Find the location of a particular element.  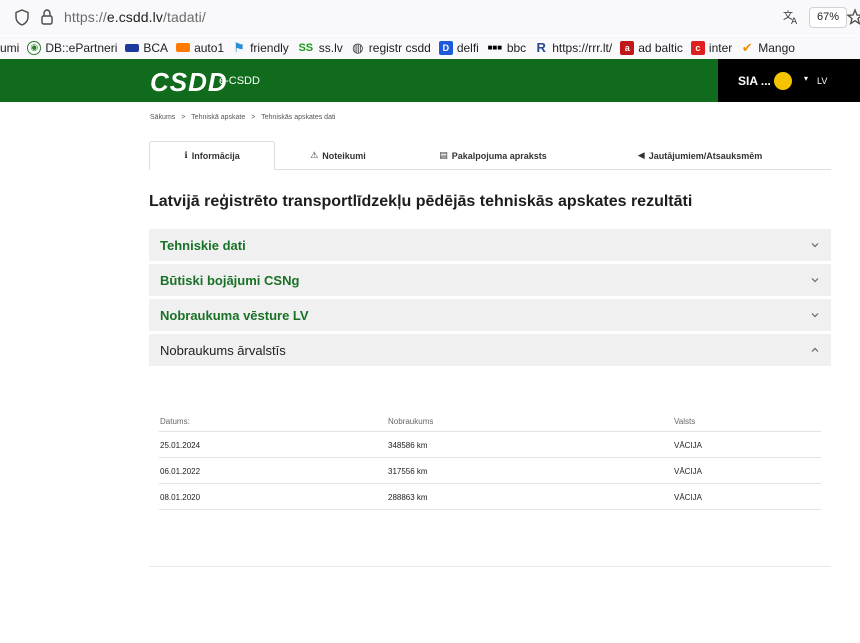

zoom-level-button: 67% is located at coordinates (828, 17).